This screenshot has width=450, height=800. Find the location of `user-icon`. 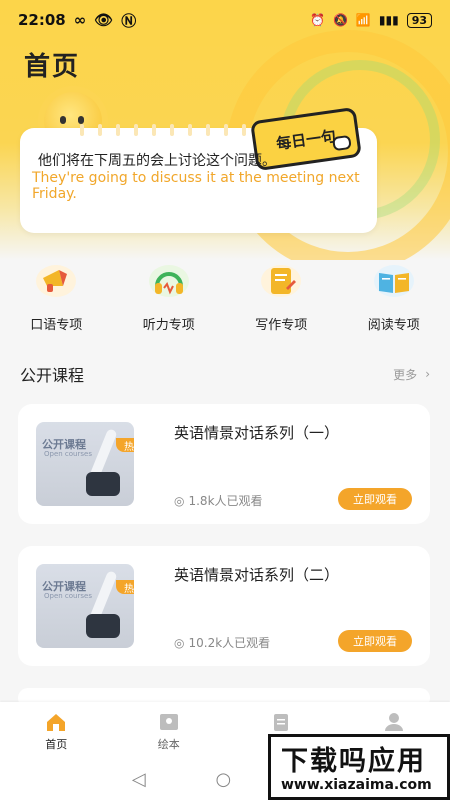

user-icon is located at coordinates (393, 722).